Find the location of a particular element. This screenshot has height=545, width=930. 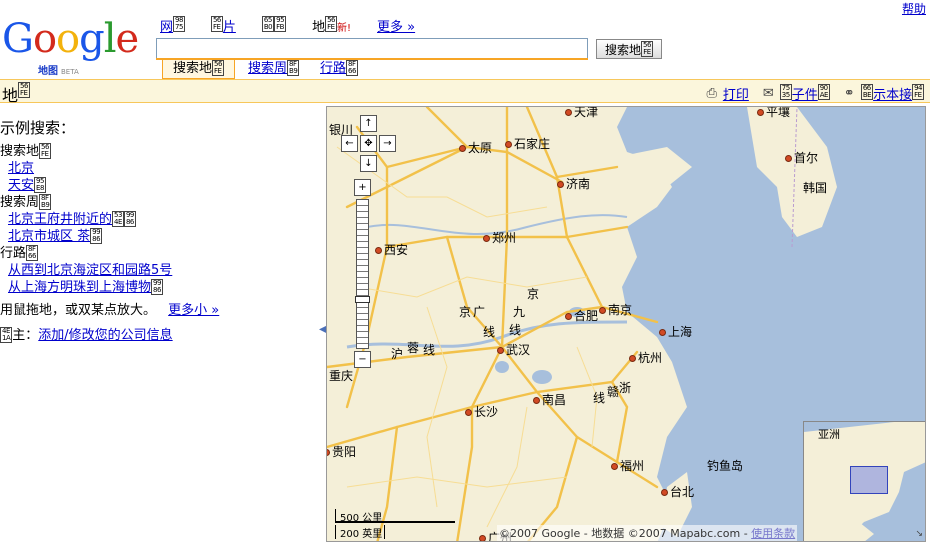

city-label: 武汉 is located at coordinates (513, 349).